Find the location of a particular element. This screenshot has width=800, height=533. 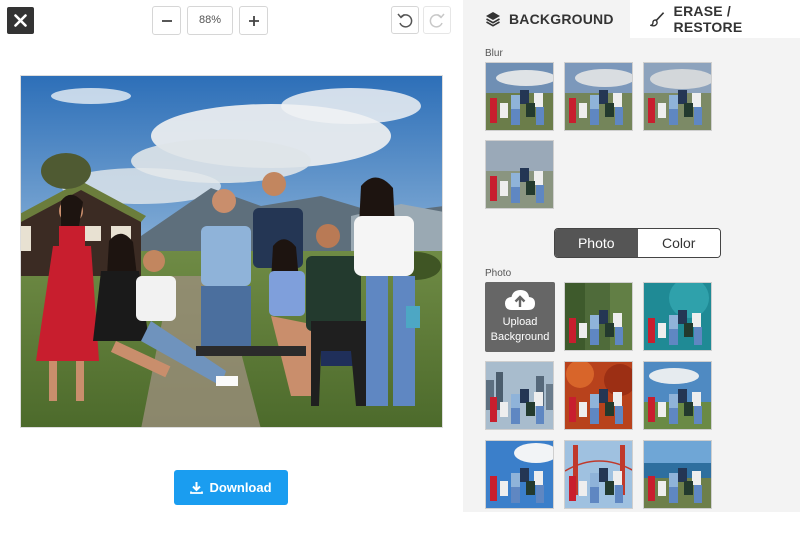

undo-button is located at coordinates (405, 20).